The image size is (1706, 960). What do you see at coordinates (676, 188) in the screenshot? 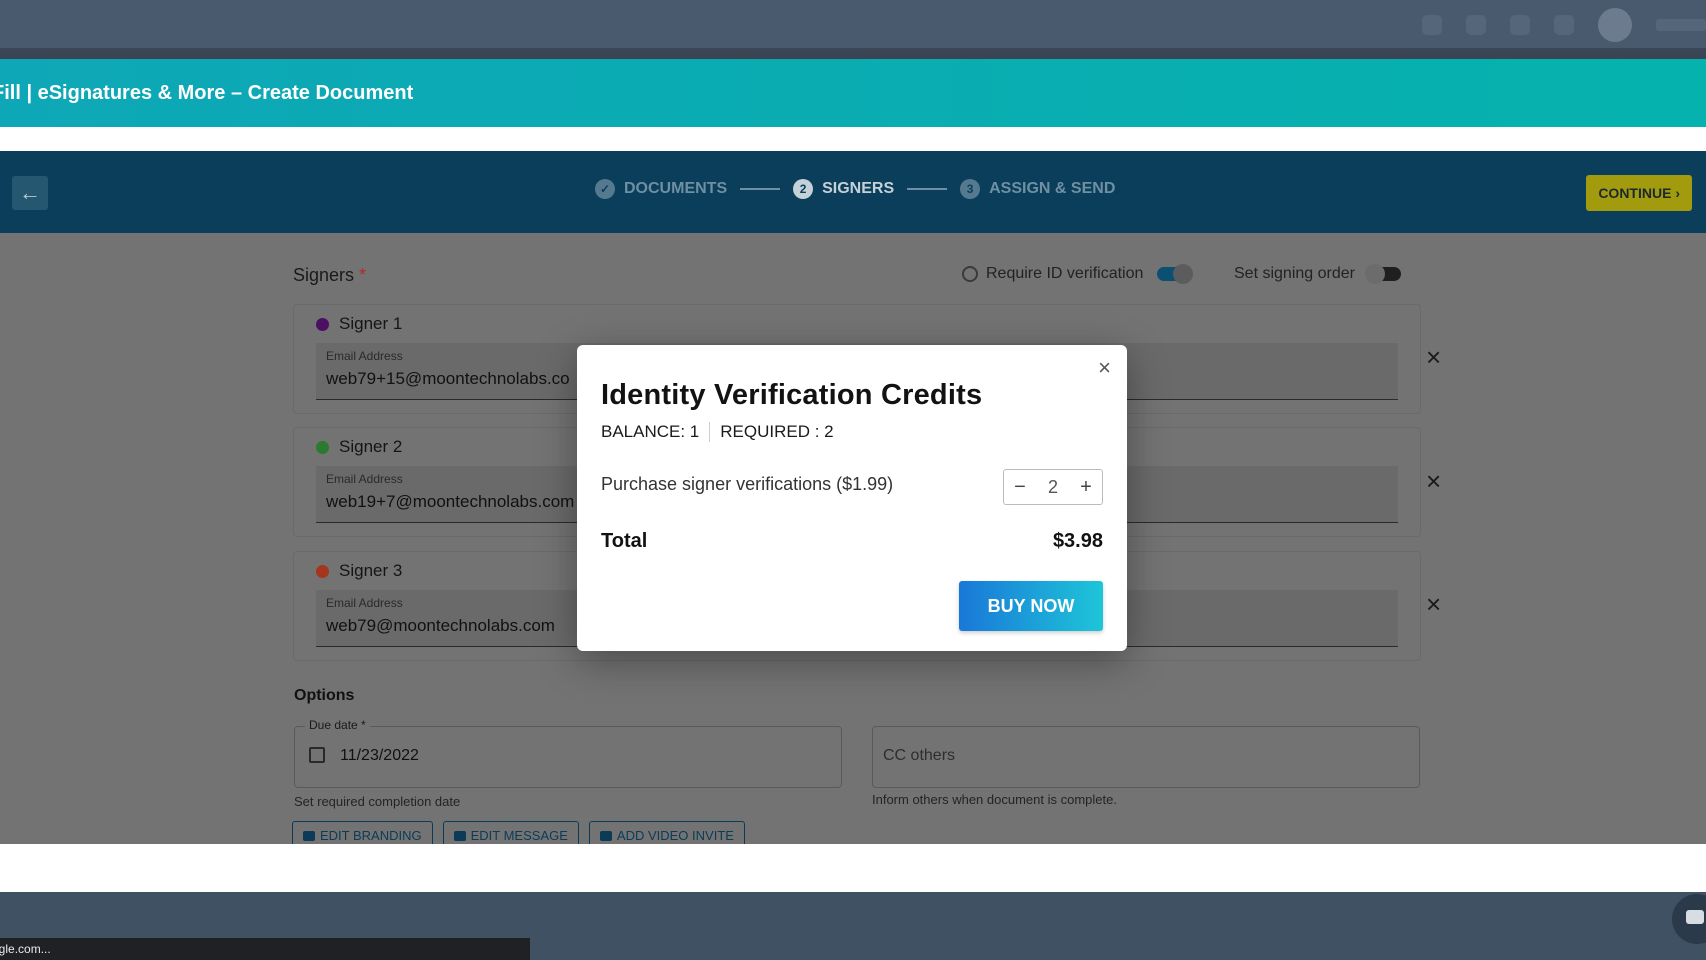
I see `step-label: DOCUMENTS` at bounding box center [676, 188].